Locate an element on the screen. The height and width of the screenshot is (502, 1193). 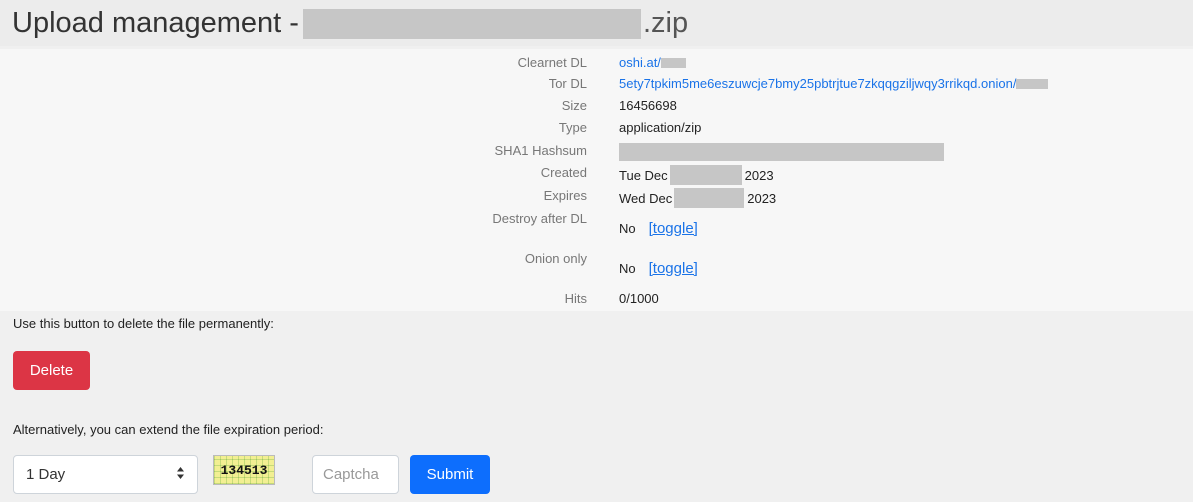
page-title: Upload management - .zip is located at coordinates (350, 23).